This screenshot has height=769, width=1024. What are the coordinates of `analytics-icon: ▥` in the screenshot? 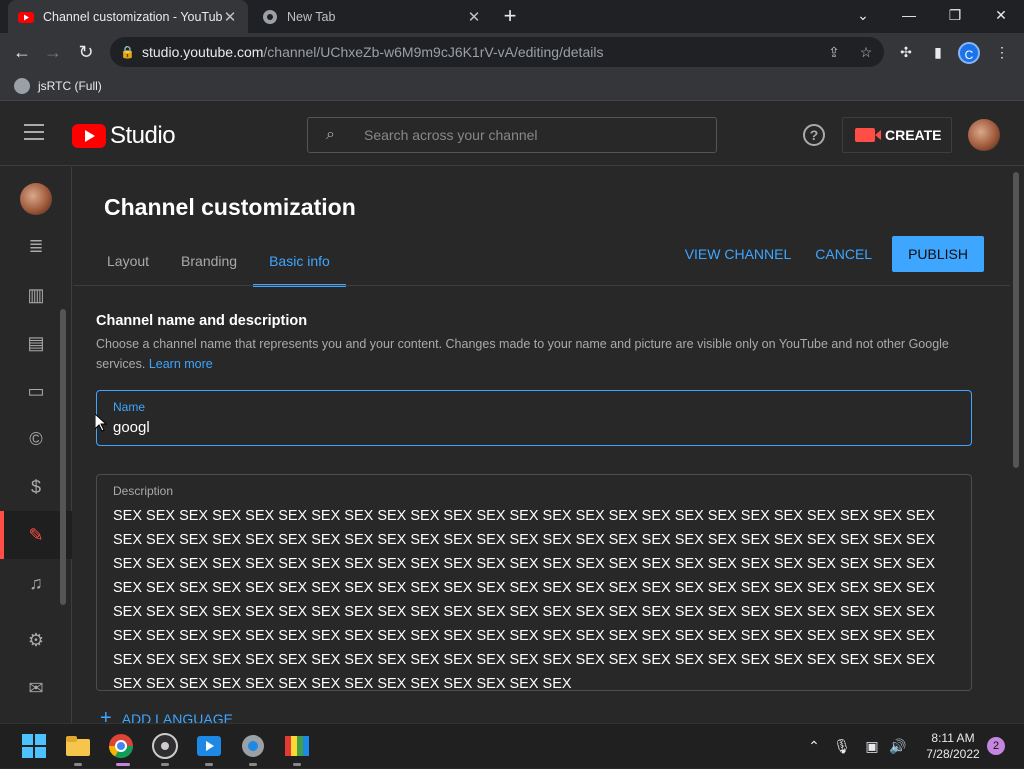 It's located at (36, 295).